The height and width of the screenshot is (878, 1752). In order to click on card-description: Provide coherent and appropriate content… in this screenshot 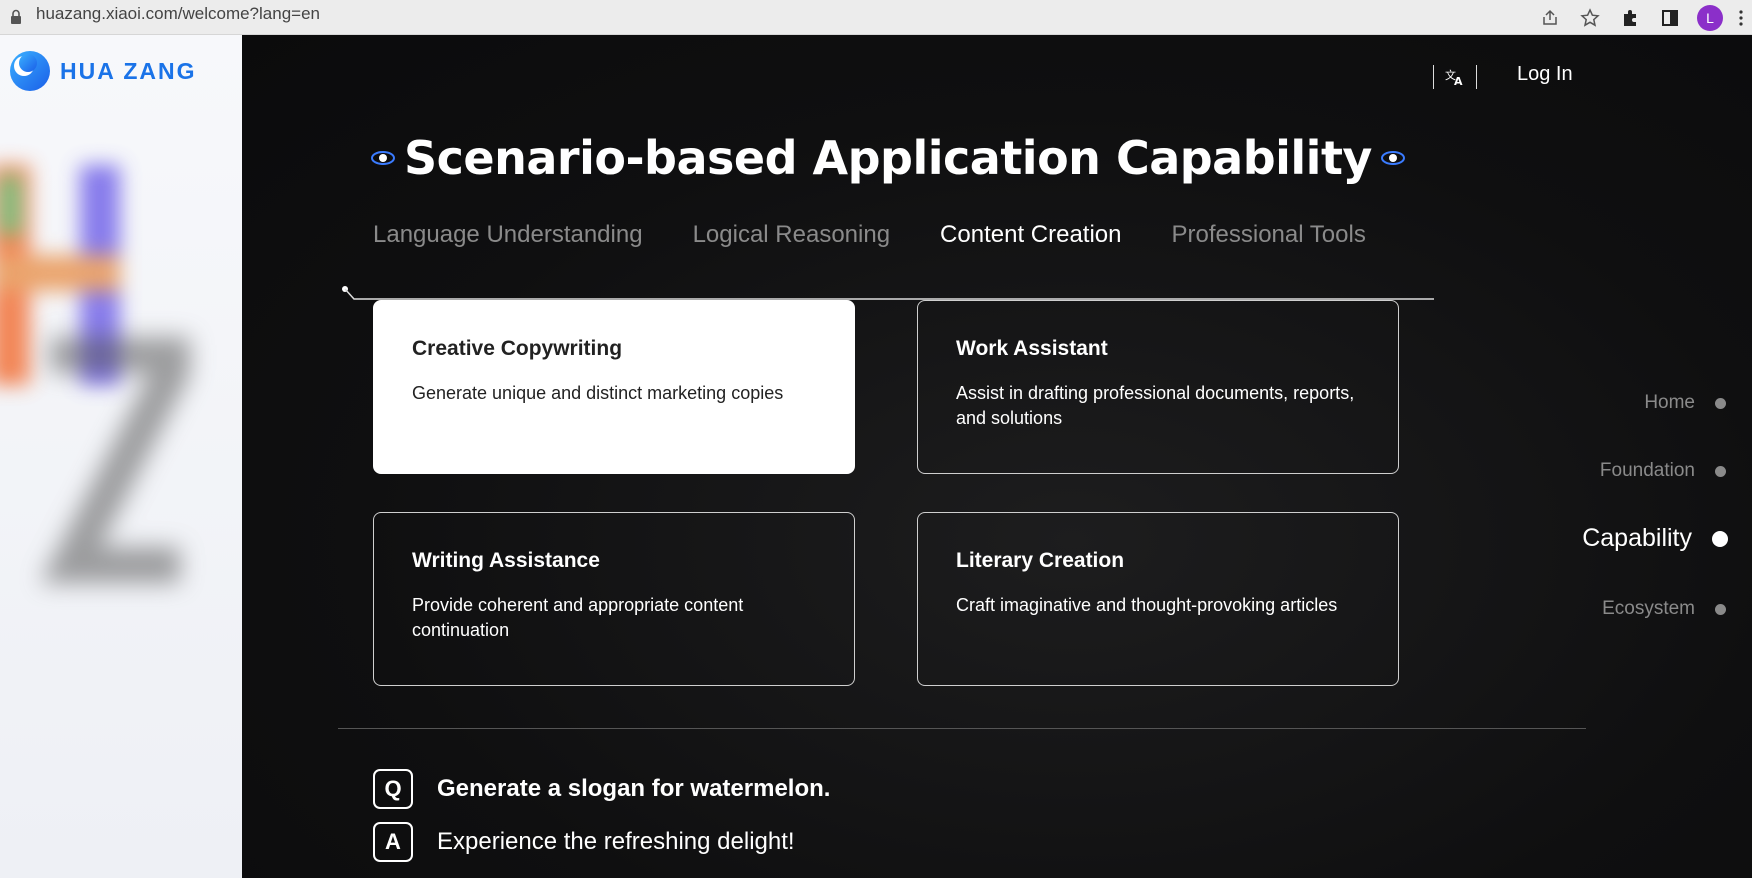, I will do `click(578, 617)`.